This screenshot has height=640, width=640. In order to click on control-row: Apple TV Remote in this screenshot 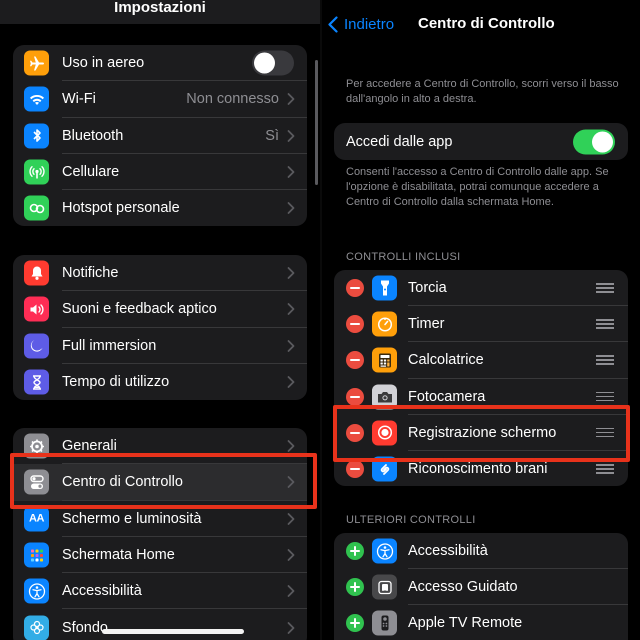, I will do `click(481, 622)`.